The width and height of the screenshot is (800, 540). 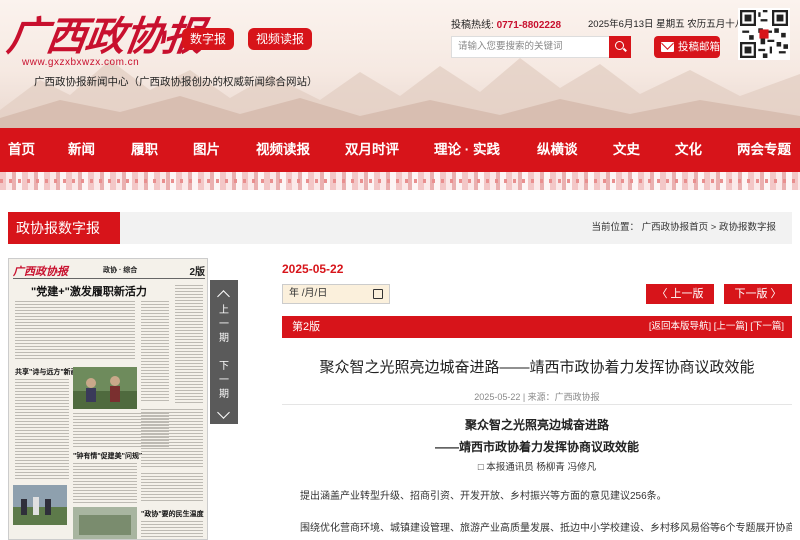 What do you see at coordinates (81, 62) in the screenshot?
I see `site-url: www.gxzxbxwzx.com.cn` at bounding box center [81, 62].